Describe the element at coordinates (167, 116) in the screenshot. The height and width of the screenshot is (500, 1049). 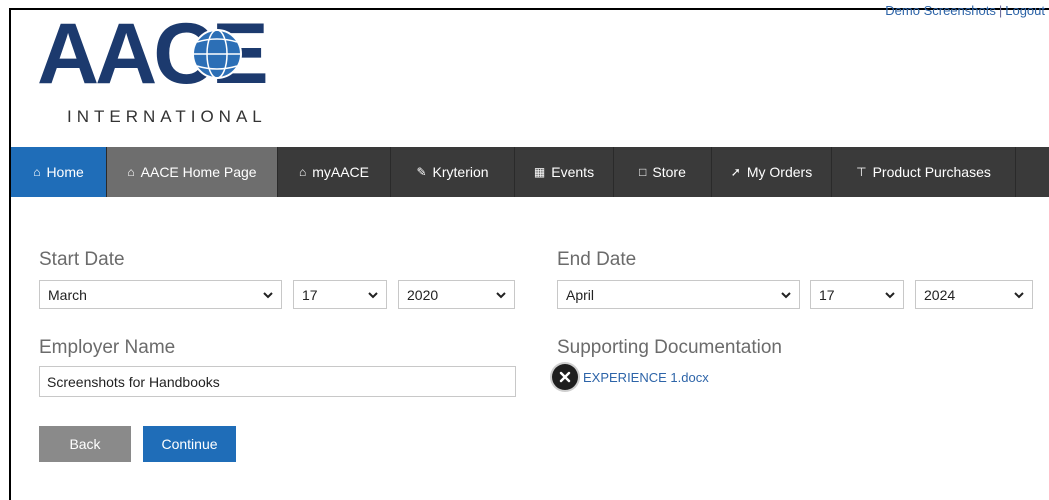
I see `logo-sub-text: INTERNATIONAL` at that location.